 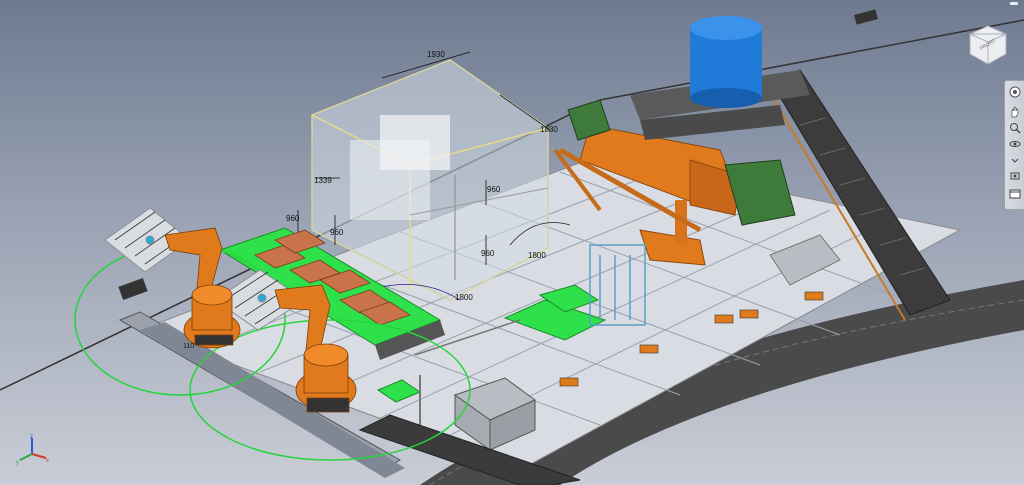 I want to click on dimension-960-bottom: 960, so click(x=488, y=253).